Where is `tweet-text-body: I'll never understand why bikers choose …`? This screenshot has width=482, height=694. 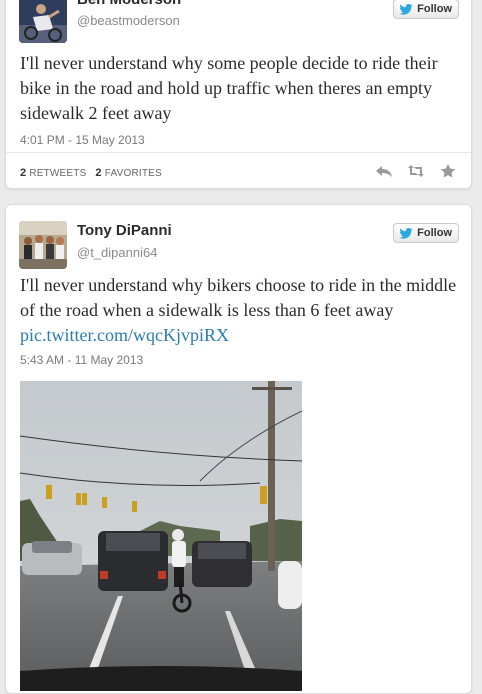 tweet-text-body: I'll never understand why bikers choose … is located at coordinates (238, 297).